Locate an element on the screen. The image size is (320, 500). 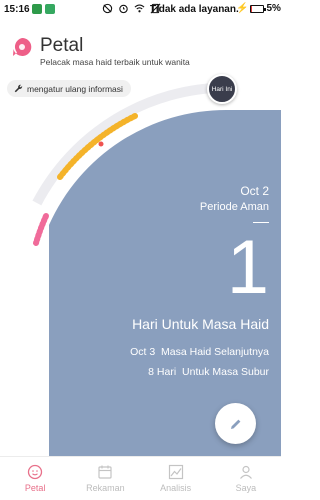
app-title: Petal is located at coordinates (62, 45).